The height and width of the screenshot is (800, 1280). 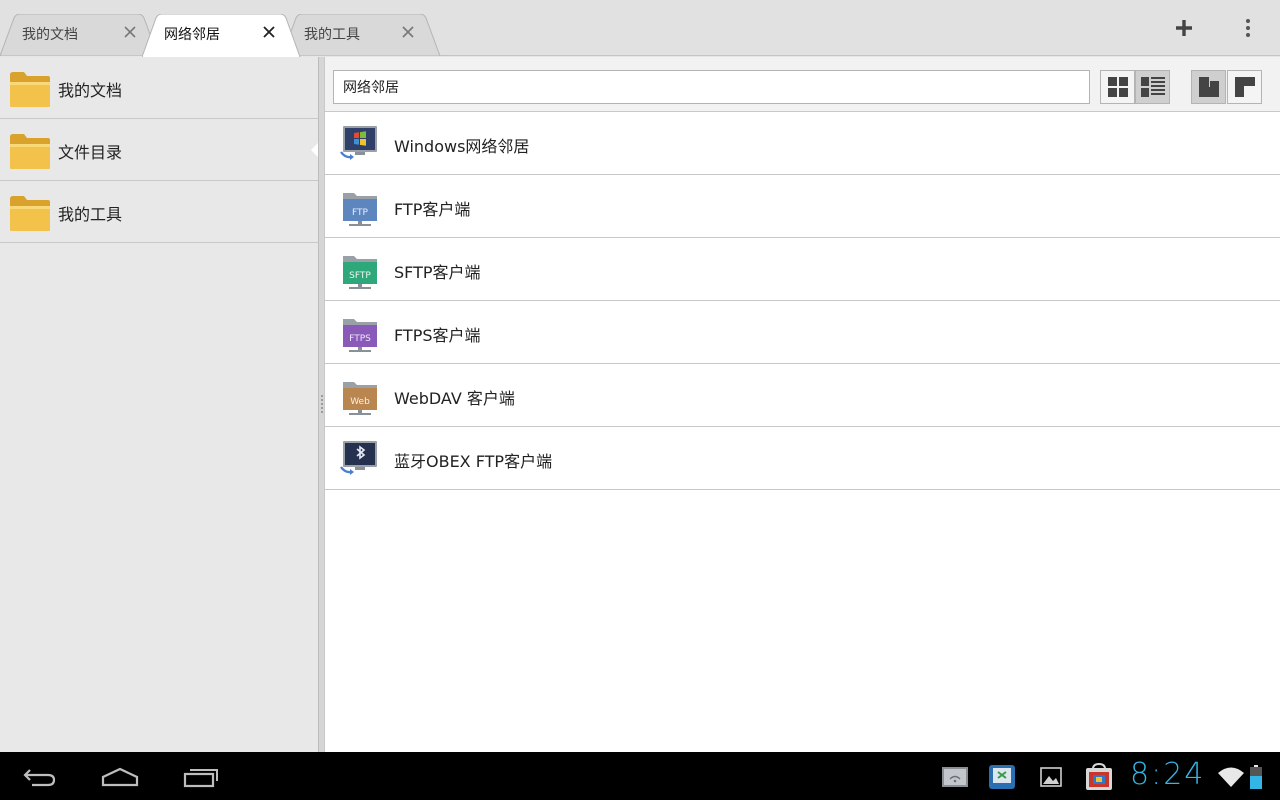 What do you see at coordinates (360, 213) in the screenshot?
I see `badge-text: FTP` at bounding box center [360, 213].